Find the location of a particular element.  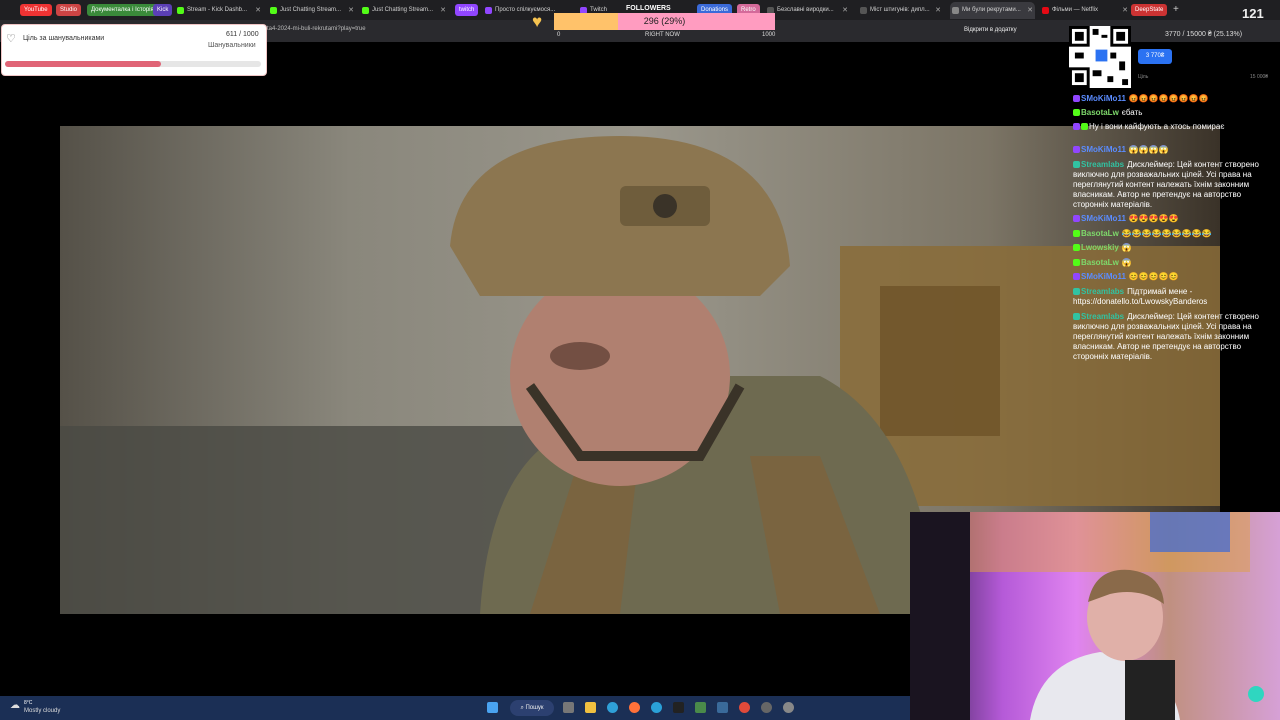

chat-message: Ну і вони кайфують а хтось помирає is located at coordinates (1175, 127).